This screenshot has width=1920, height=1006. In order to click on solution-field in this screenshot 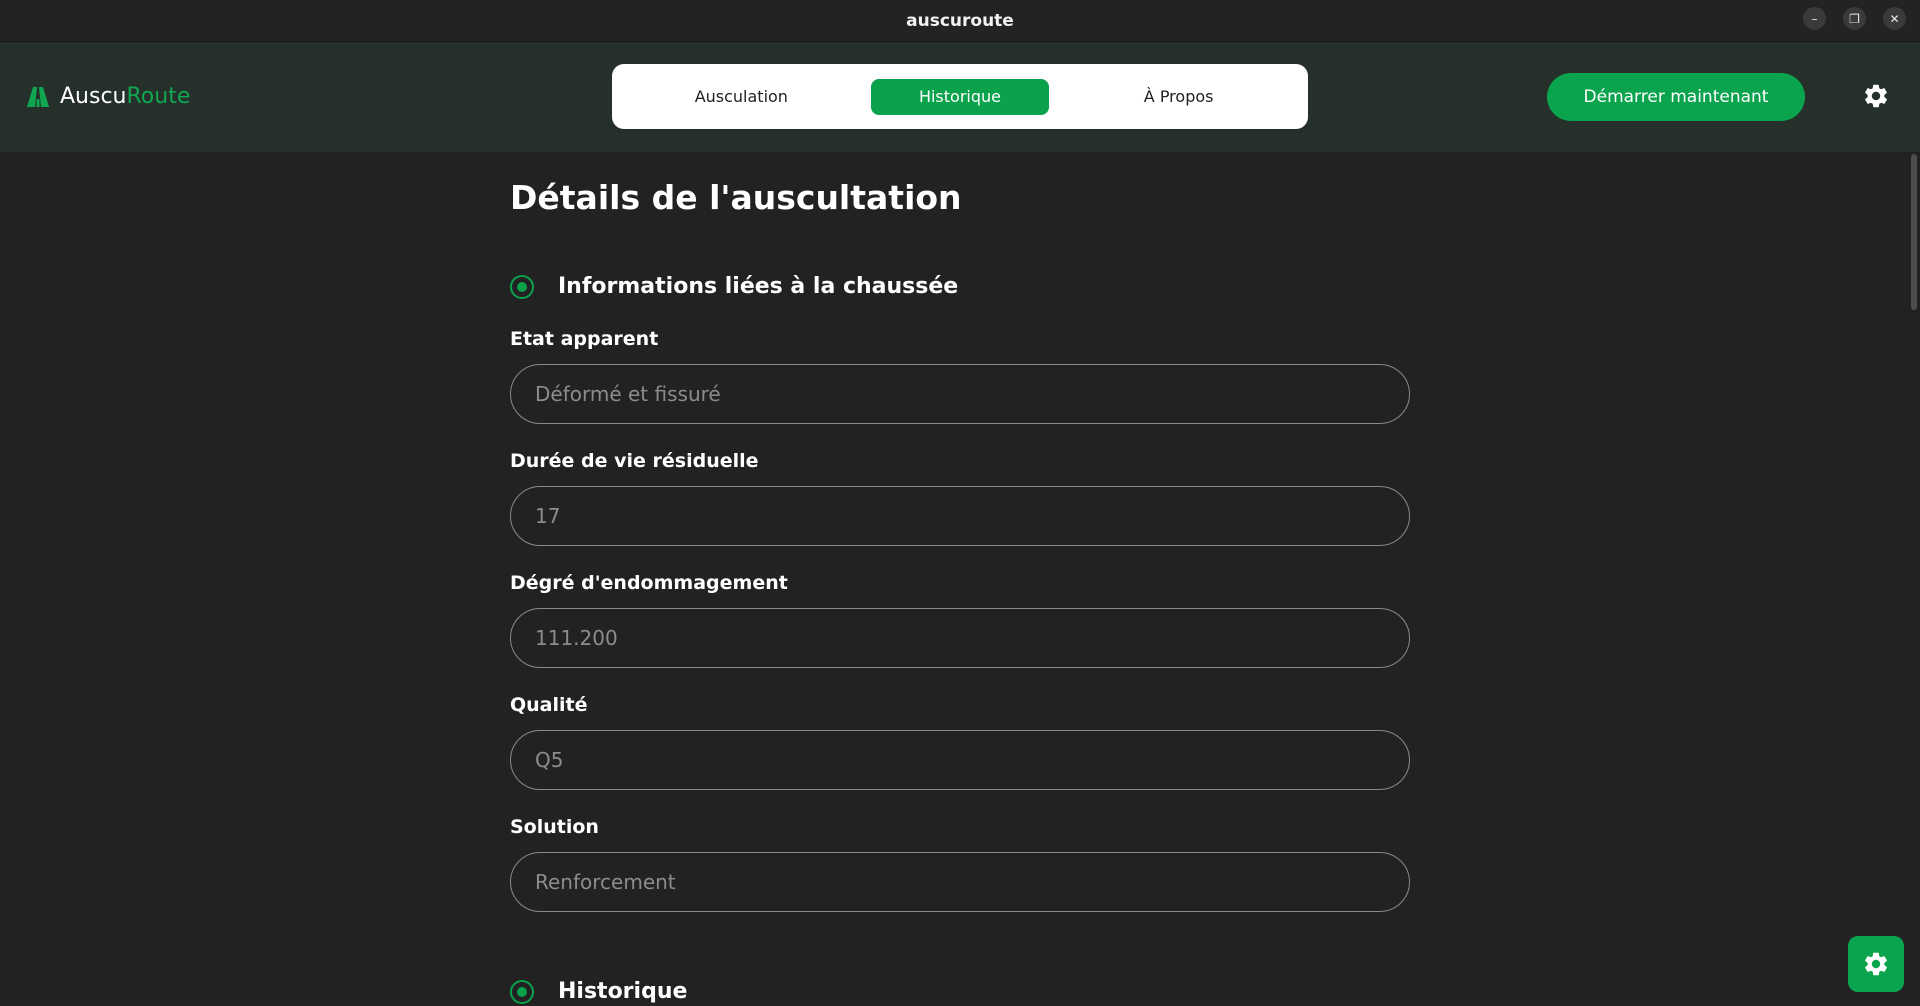, I will do `click(960, 882)`.